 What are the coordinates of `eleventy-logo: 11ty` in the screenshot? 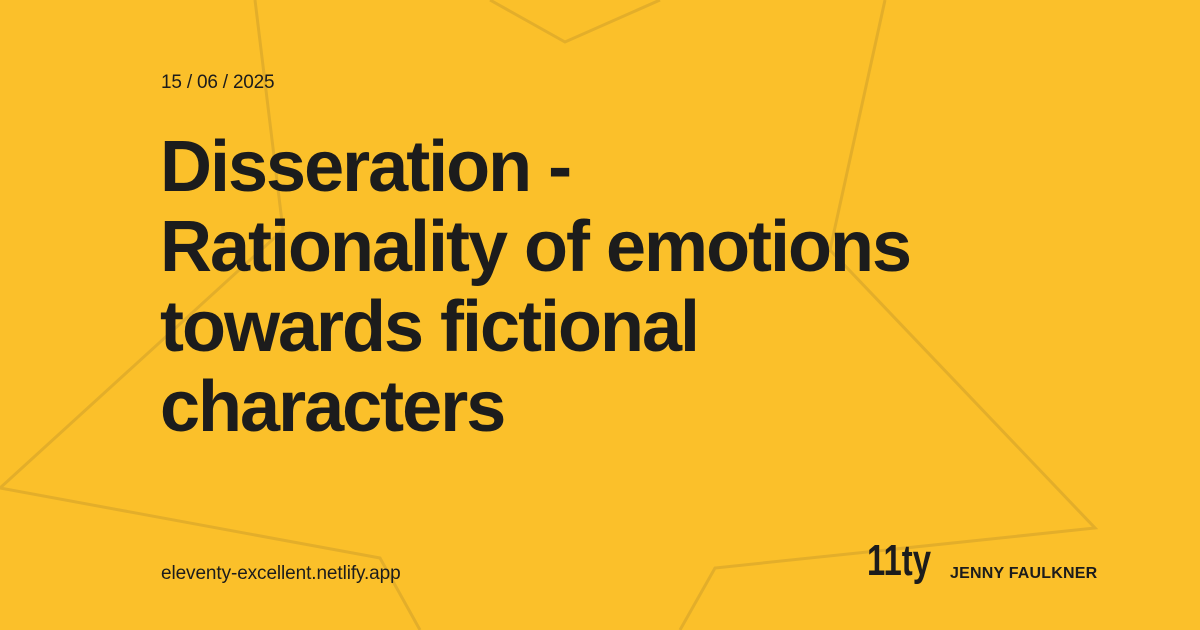 It's located at (899, 560).